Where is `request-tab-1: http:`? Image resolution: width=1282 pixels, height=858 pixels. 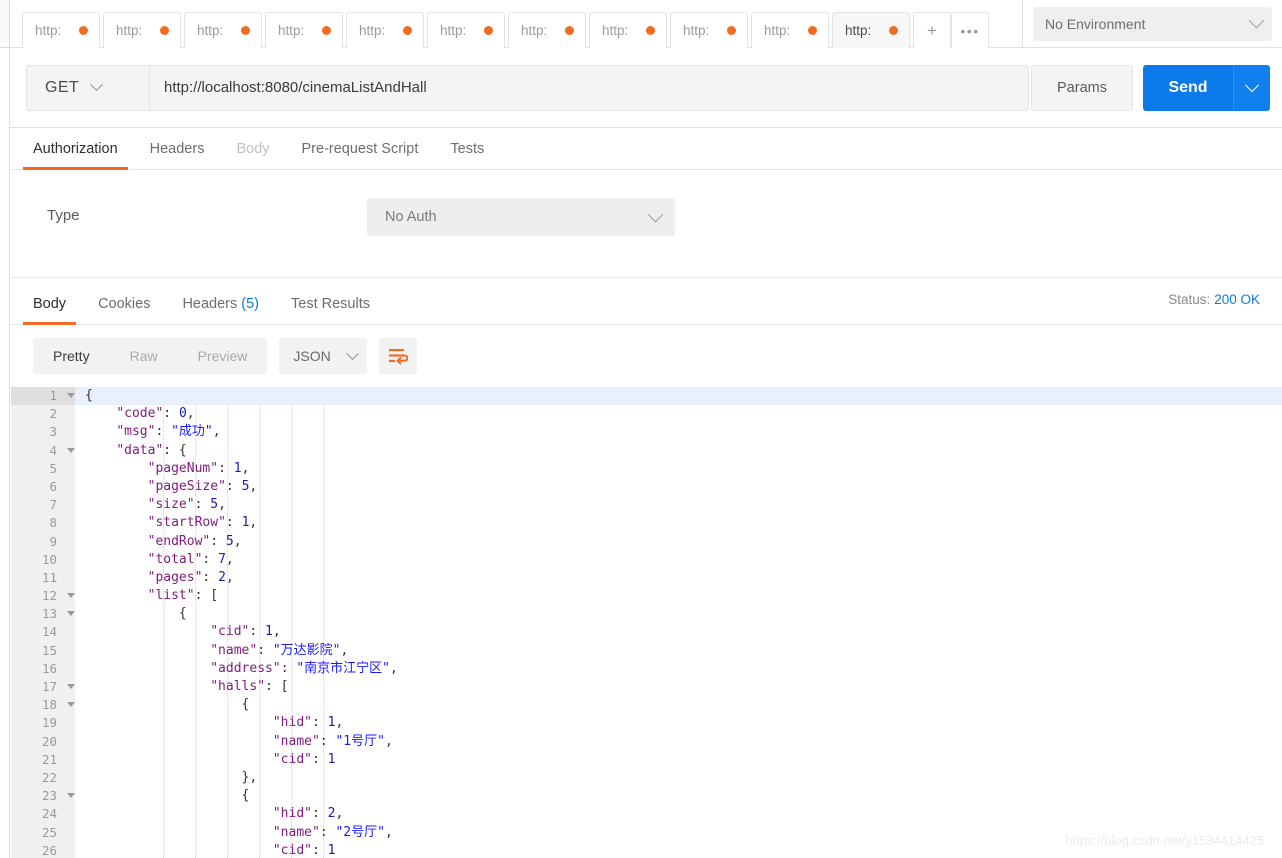
request-tab-1: http: is located at coordinates (61, 30).